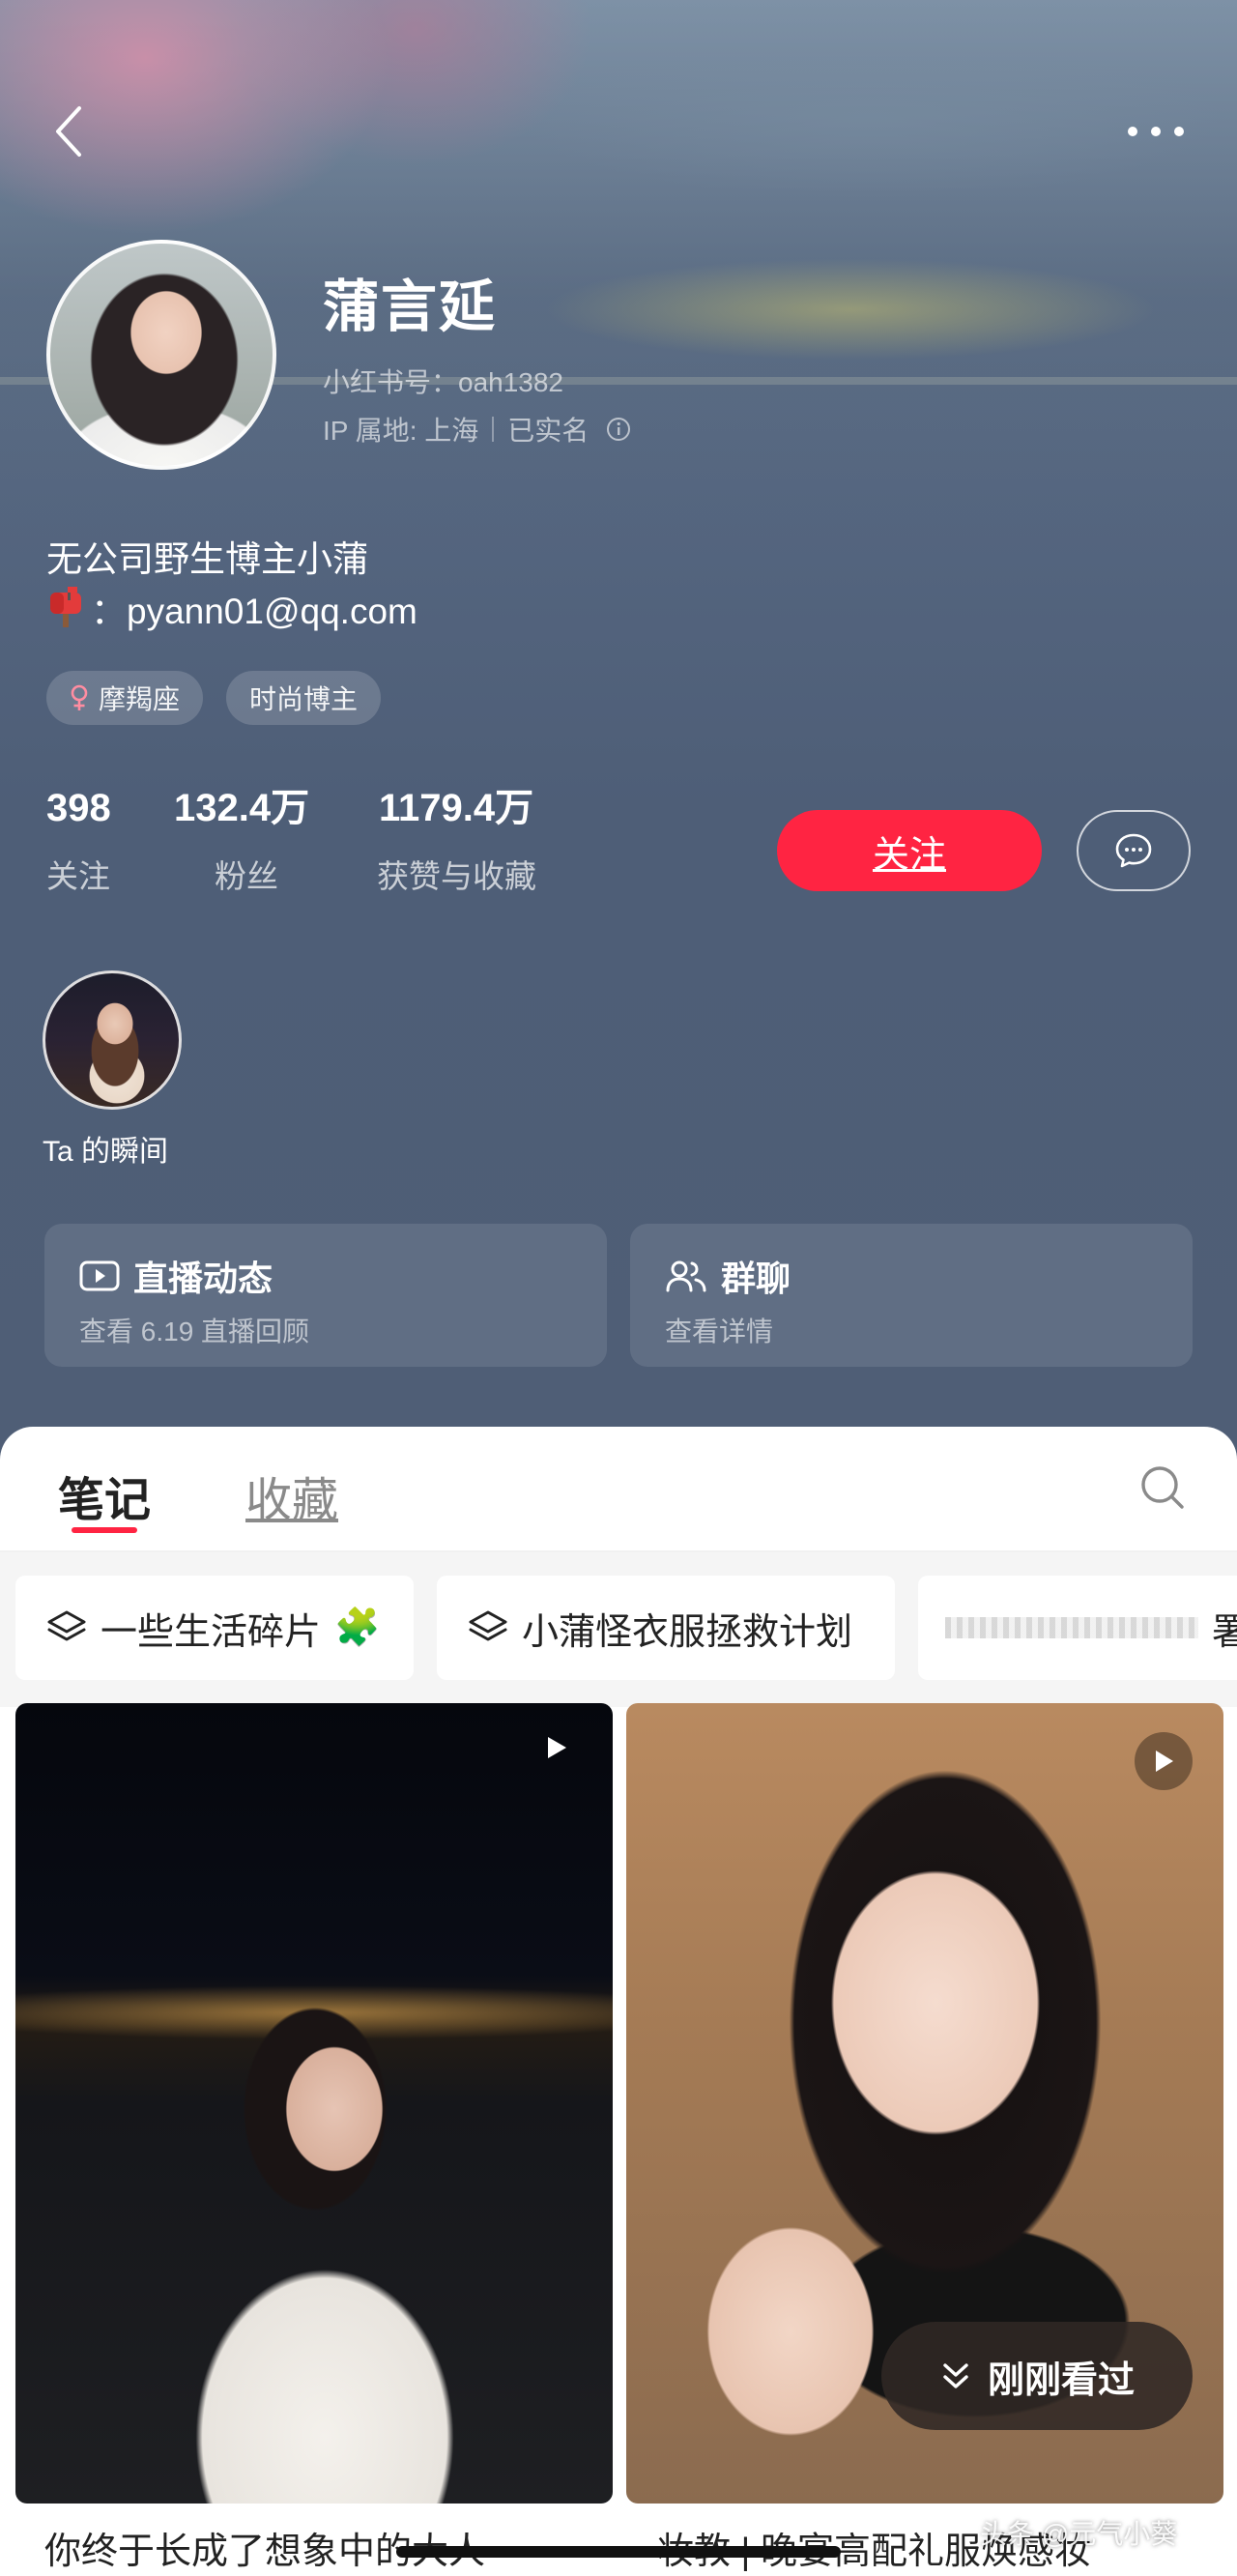 This screenshot has height=2576, width=1237. What do you see at coordinates (78, 876) in the screenshot?
I see `stat-label: 关注` at bounding box center [78, 876].